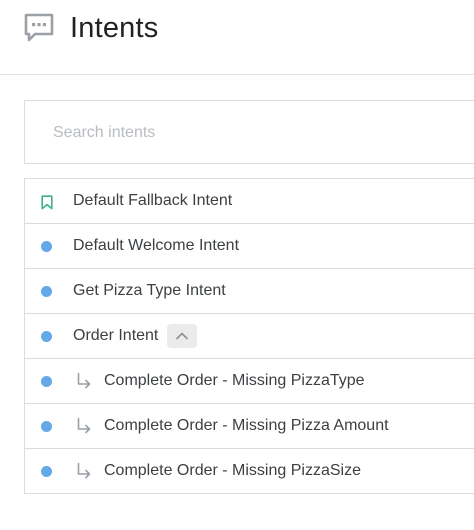 This screenshot has height=530, width=474. What do you see at coordinates (246, 425) in the screenshot?
I see `intent-label: Complete Order - Missing Pizza Amount` at bounding box center [246, 425].